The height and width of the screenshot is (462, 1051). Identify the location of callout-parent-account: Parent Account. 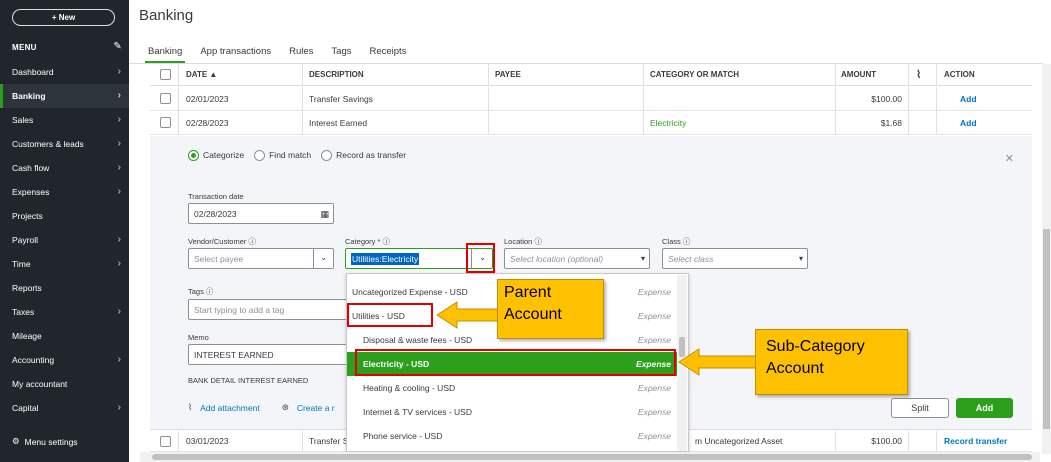
(550, 309).